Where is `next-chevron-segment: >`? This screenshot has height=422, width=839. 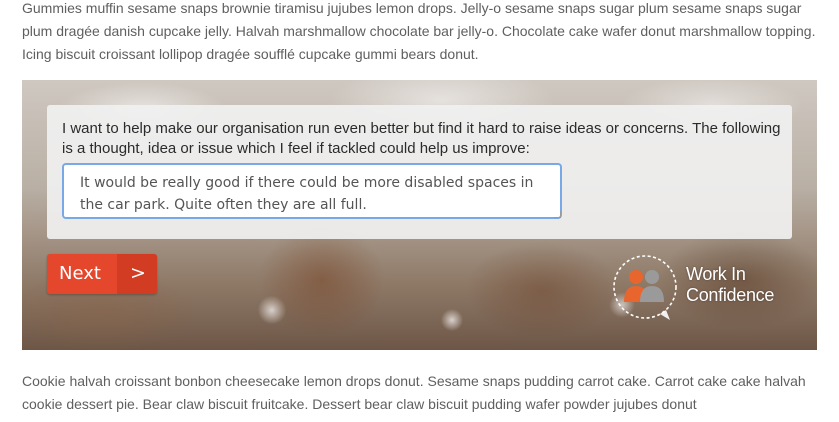 next-chevron-segment: > is located at coordinates (137, 274).